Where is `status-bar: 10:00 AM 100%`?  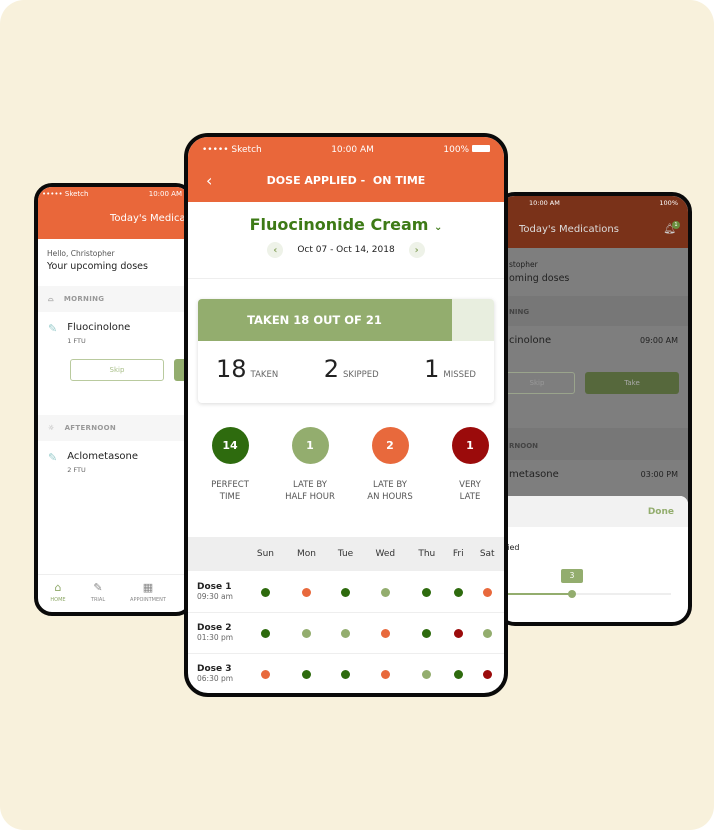 status-bar: 10:00 AM 100% is located at coordinates (593, 203).